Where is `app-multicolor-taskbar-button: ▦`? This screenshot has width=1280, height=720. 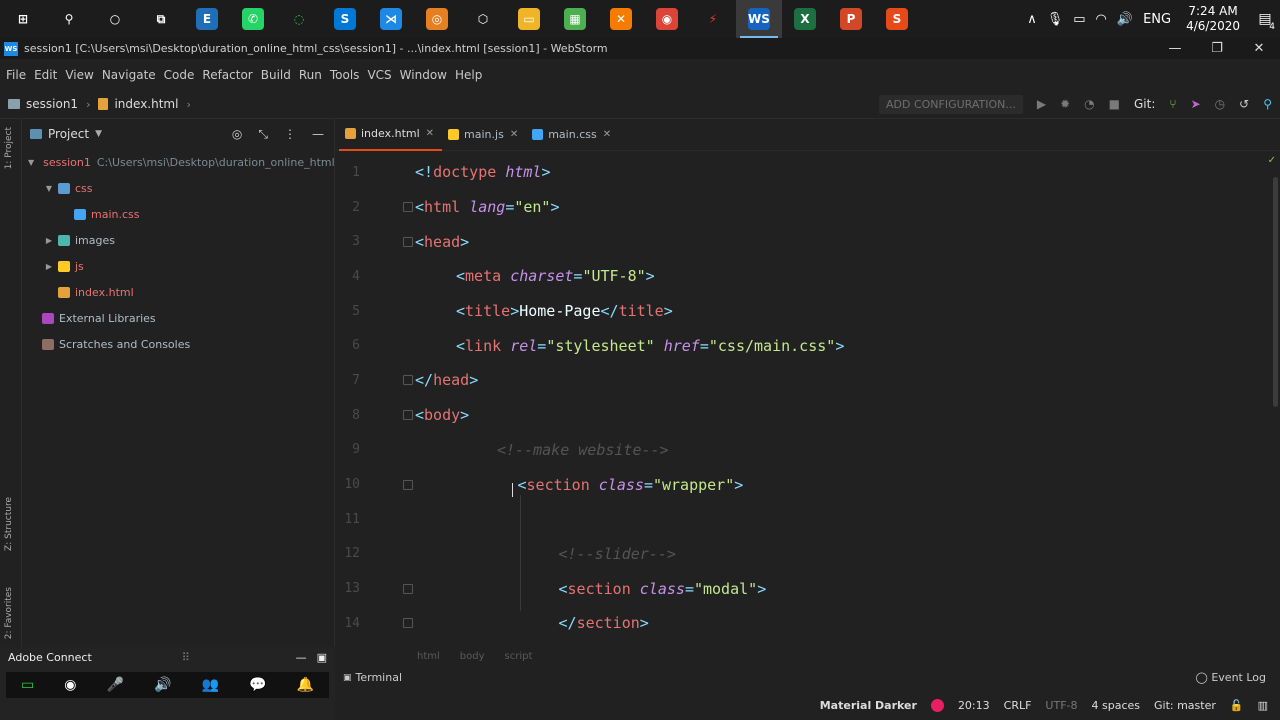
app-multicolor-taskbar-button: ▦ is located at coordinates (575, 19).